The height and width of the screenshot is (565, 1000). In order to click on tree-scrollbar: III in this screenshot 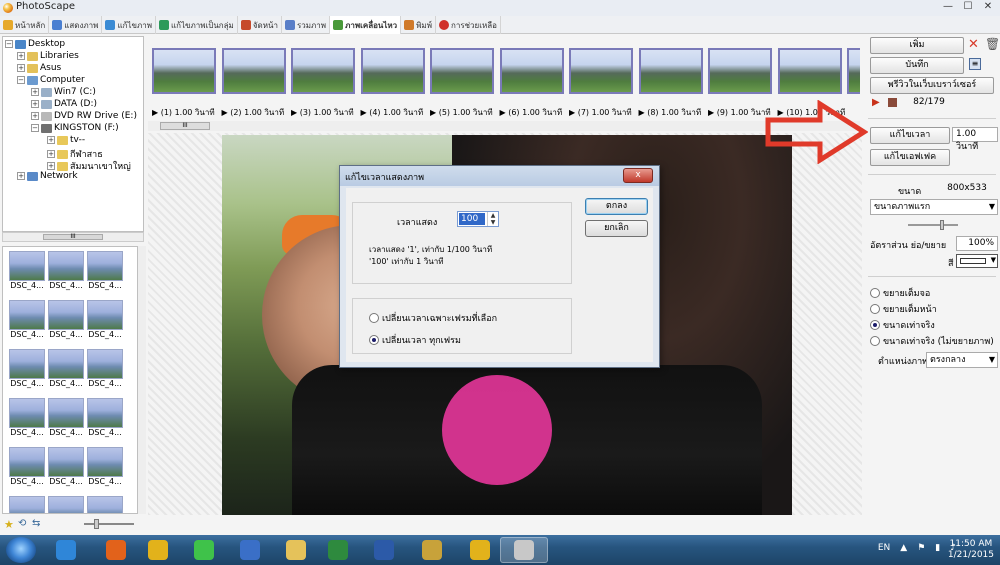, I will do `click(73, 237)`.